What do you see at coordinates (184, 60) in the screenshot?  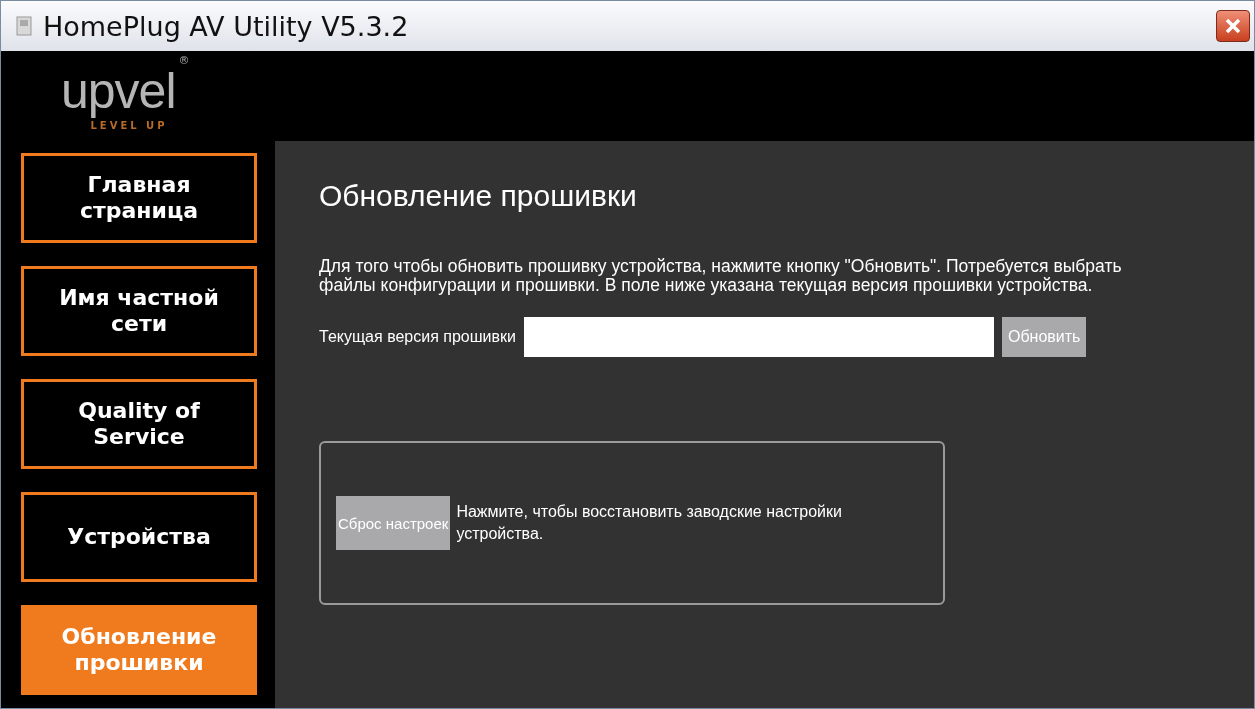 I see `registered-mark: ®` at bounding box center [184, 60].